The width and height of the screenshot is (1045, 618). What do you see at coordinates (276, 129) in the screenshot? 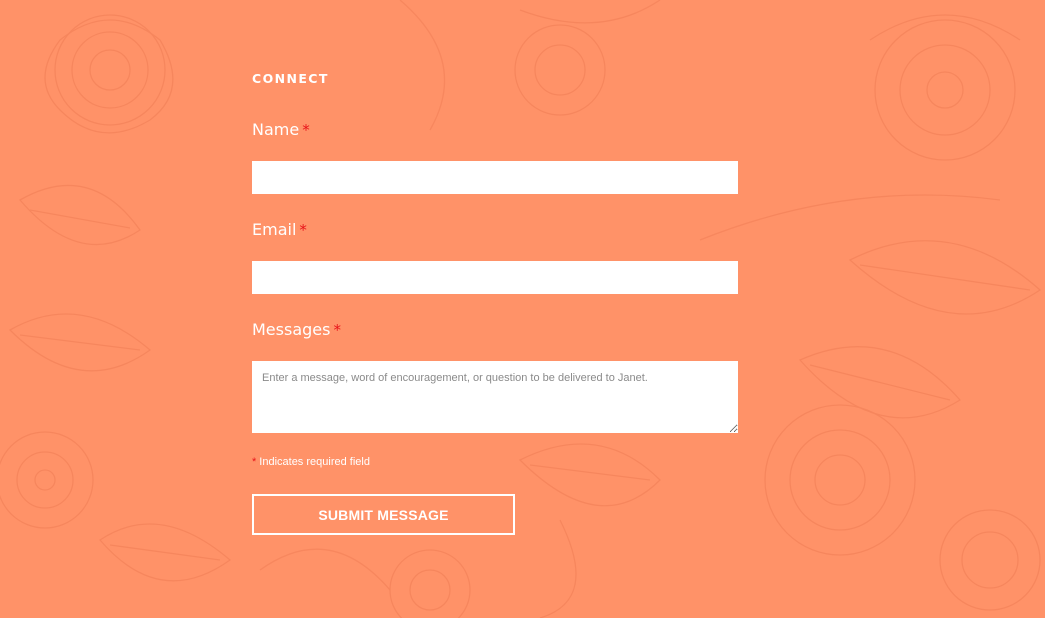
I see `name-label-text: Name` at bounding box center [276, 129].